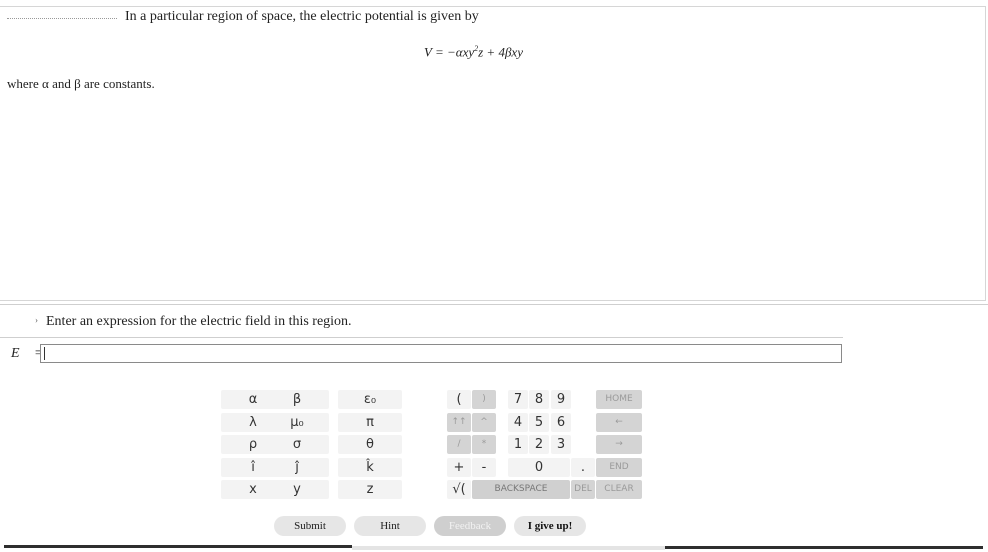  What do you see at coordinates (62, 19) in the screenshot?
I see `problem-number-decoration` at bounding box center [62, 19].